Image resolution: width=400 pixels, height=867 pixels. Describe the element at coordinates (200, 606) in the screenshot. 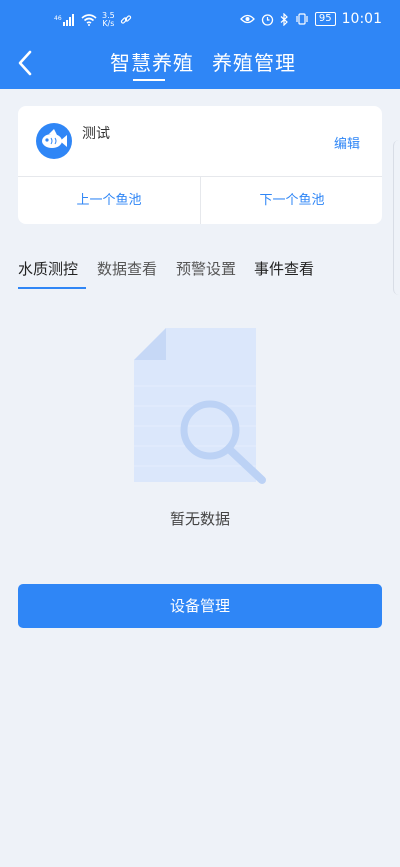

I see `device-management-button: 设备管理` at that location.